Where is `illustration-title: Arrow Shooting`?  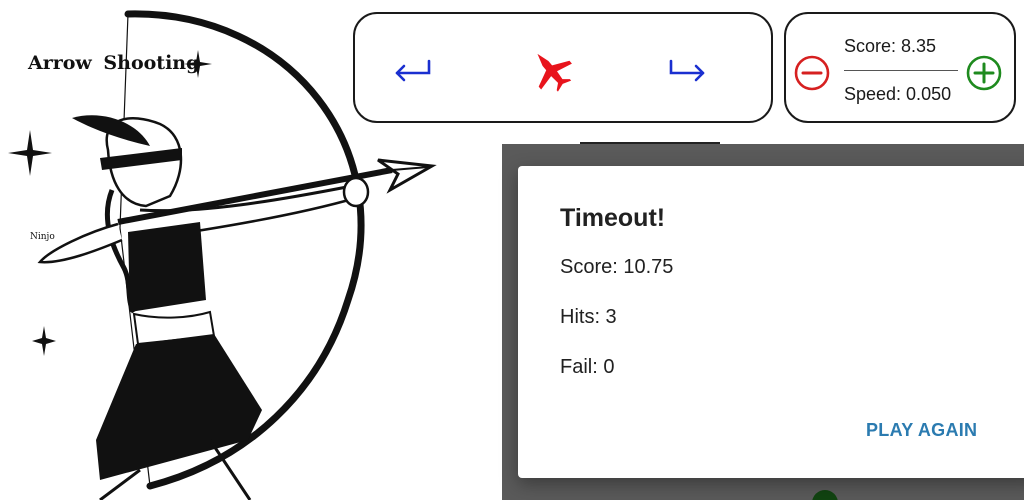
illustration-title: Arrow Shooting is located at coordinates (114, 63).